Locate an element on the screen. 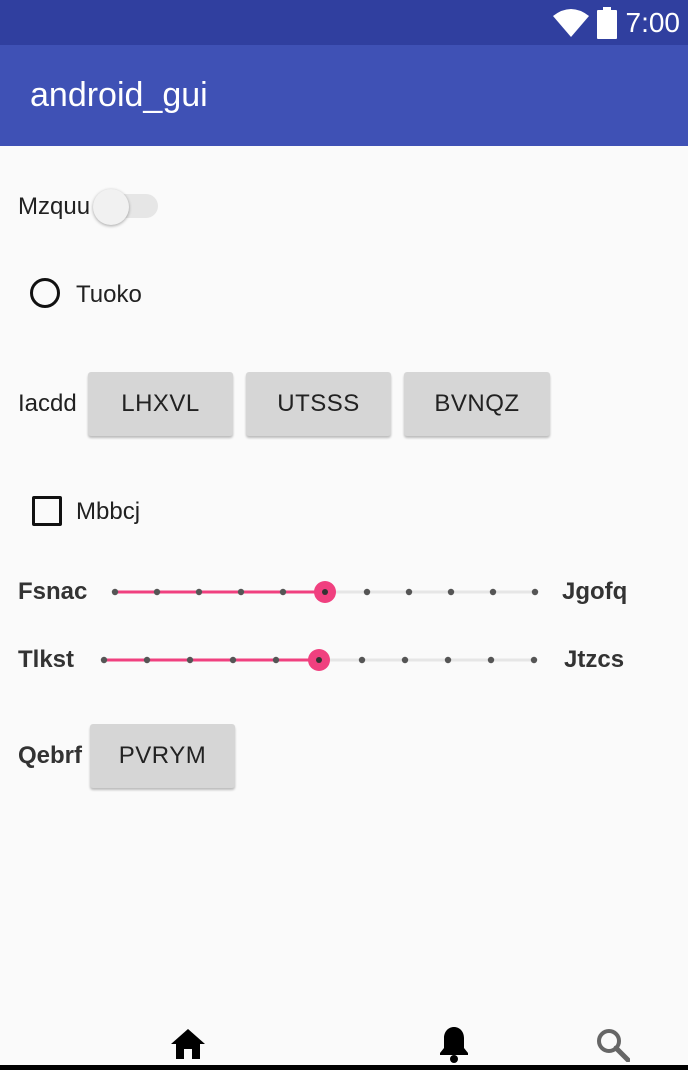 The image size is (688, 1070). app-title: android_gui is located at coordinates (119, 95).